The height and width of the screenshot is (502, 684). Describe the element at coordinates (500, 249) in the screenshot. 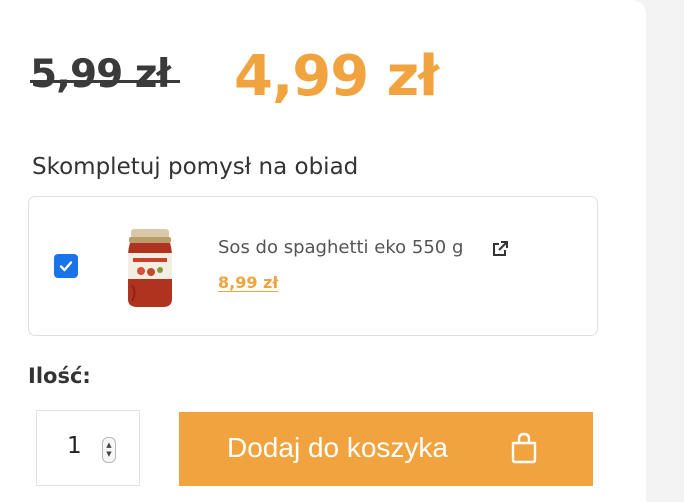

I see `external-link-icon` at that location.